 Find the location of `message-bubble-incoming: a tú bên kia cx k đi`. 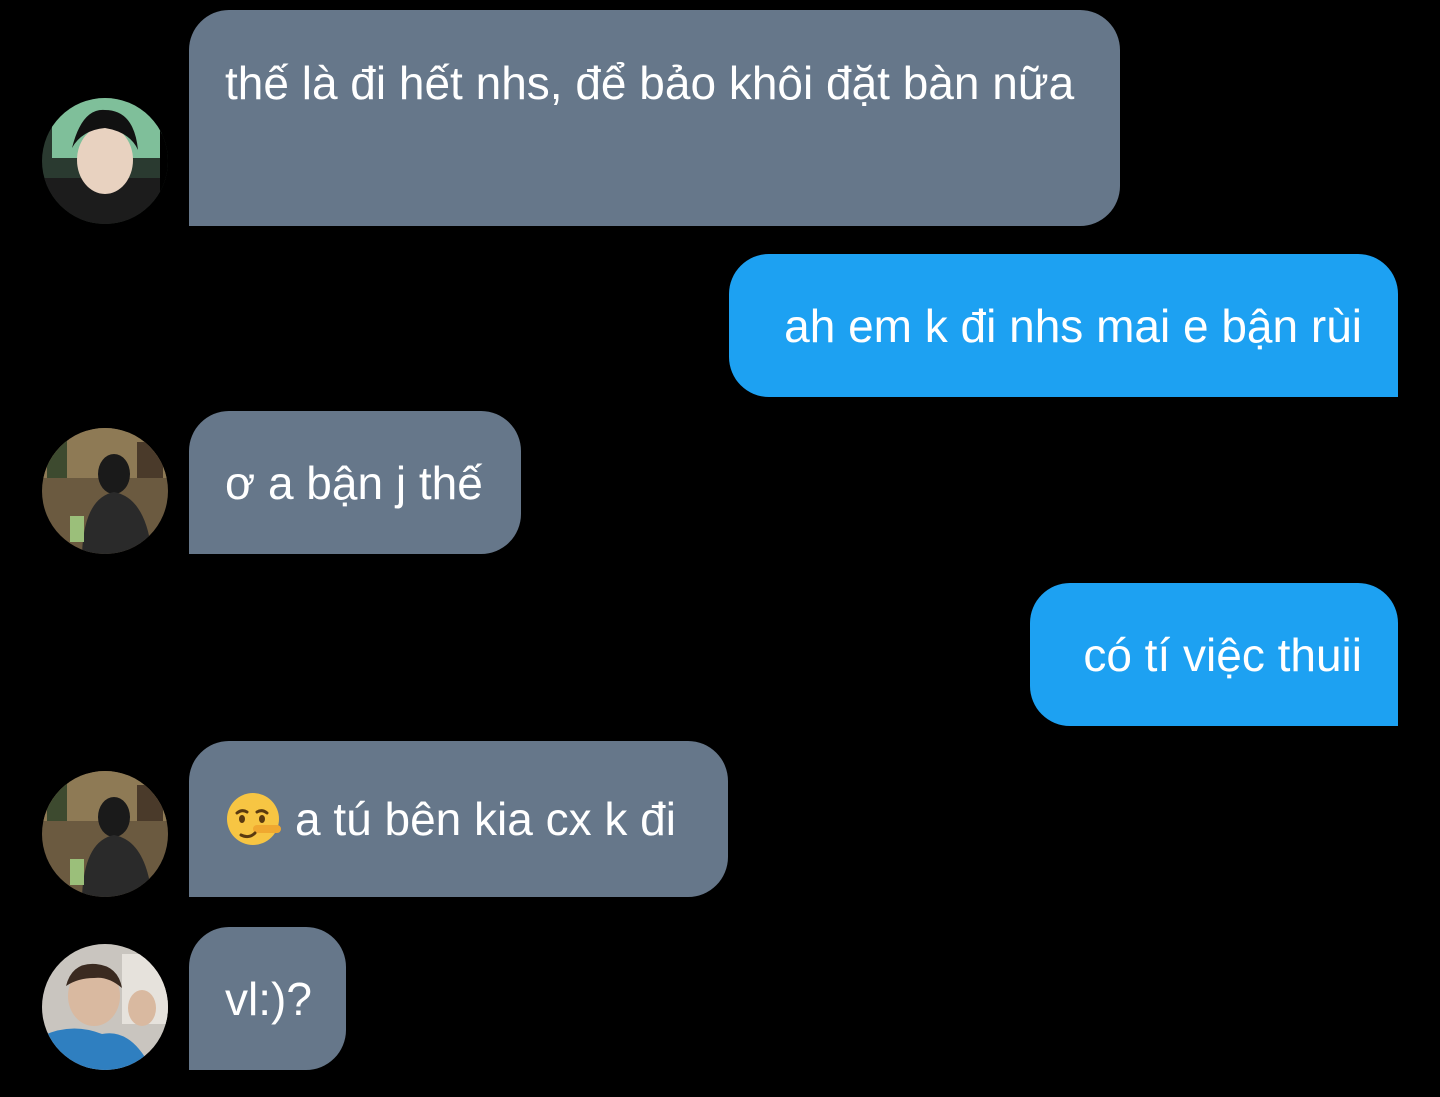

message-bubble-incoming: a tú bên kia cx k đi is located at coordinates (458, 819).